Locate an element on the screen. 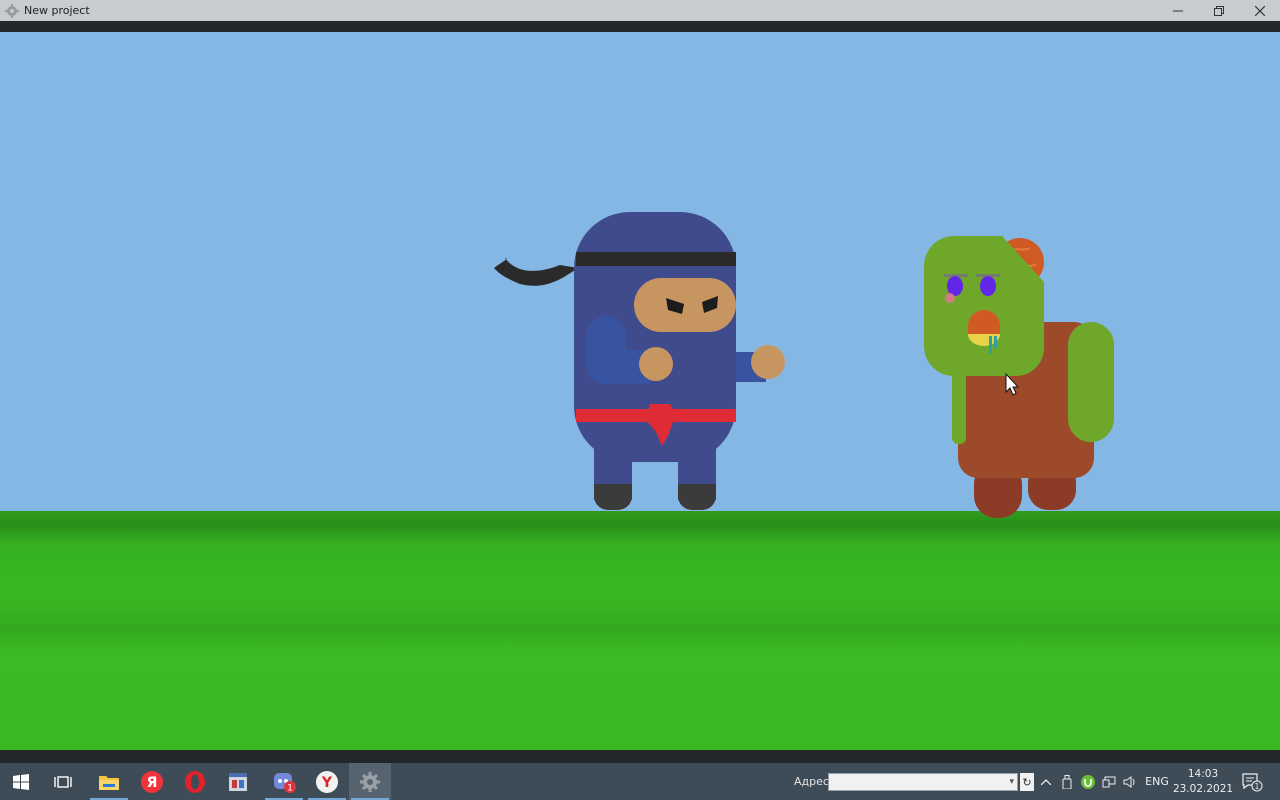 This screenshot has height=800, width=1280. game-engine-icon is located at coordinates (370, 781).